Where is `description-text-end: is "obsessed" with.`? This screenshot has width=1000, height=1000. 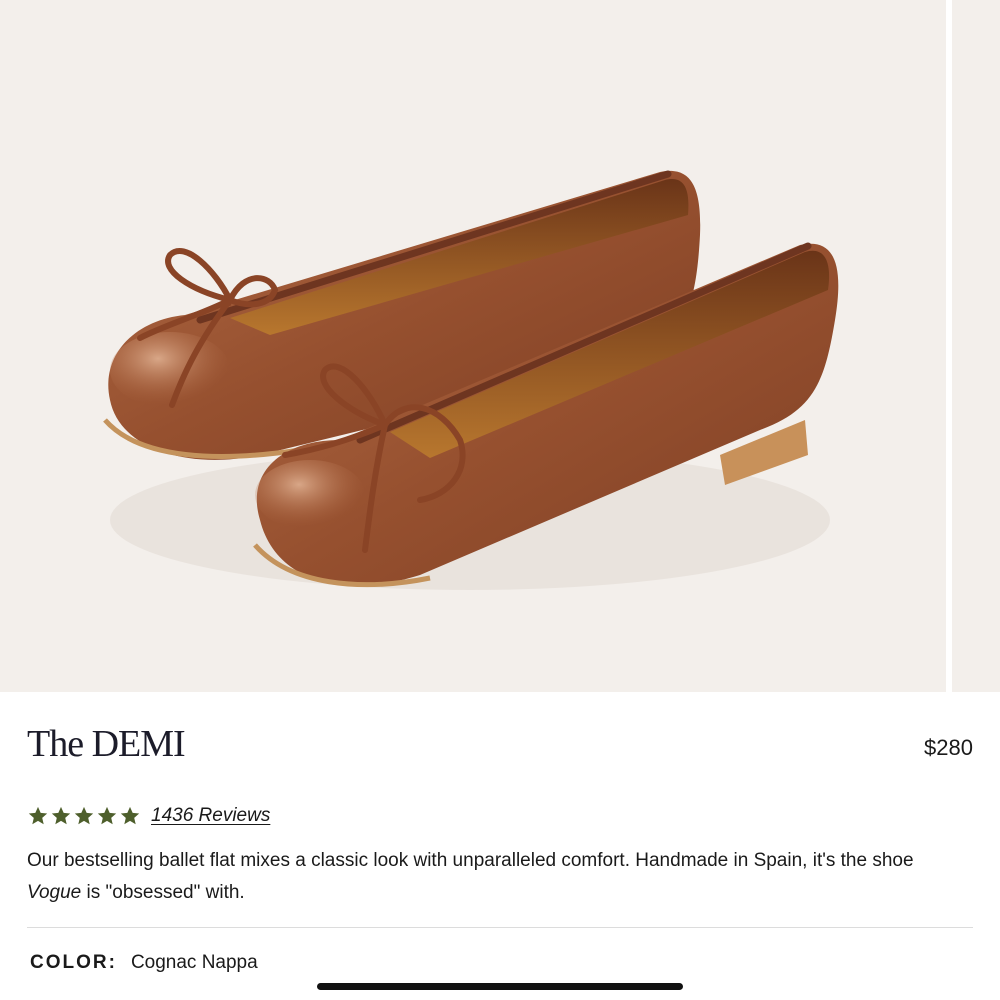 description-text-end: is "obsessed" with. is located at coordinates (163, 892).